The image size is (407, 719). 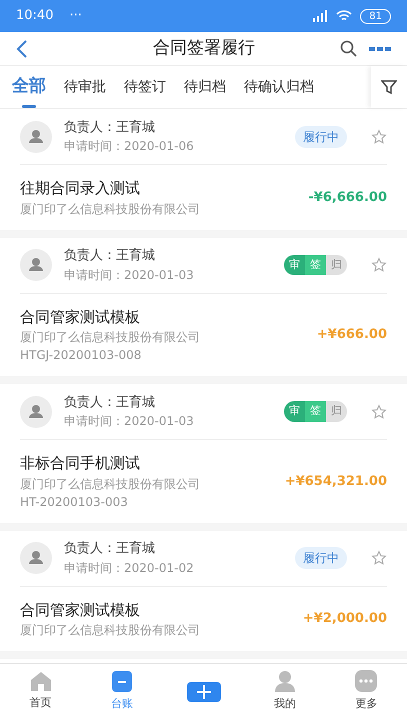 I want to click on apply-date: 申请时间：2020-01-02, so click(x=129, y=568).